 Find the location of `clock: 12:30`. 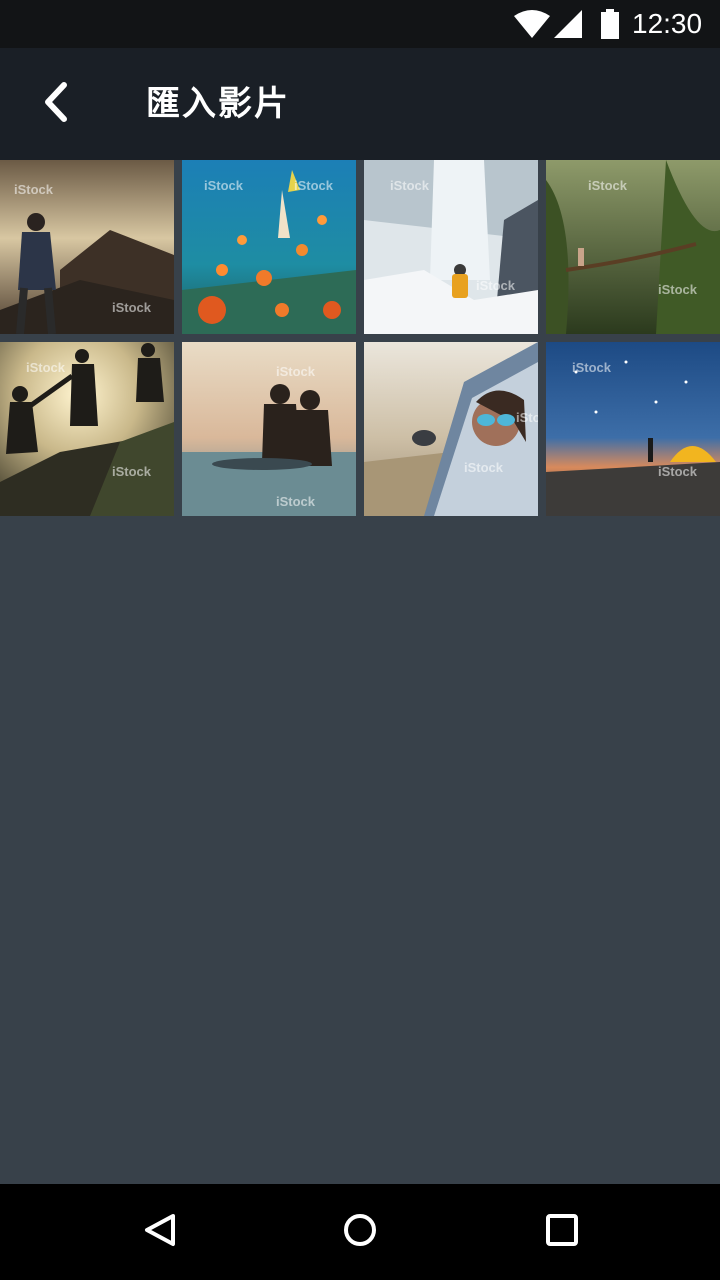

clock: 12:30 is located at coordinates (667, 23).